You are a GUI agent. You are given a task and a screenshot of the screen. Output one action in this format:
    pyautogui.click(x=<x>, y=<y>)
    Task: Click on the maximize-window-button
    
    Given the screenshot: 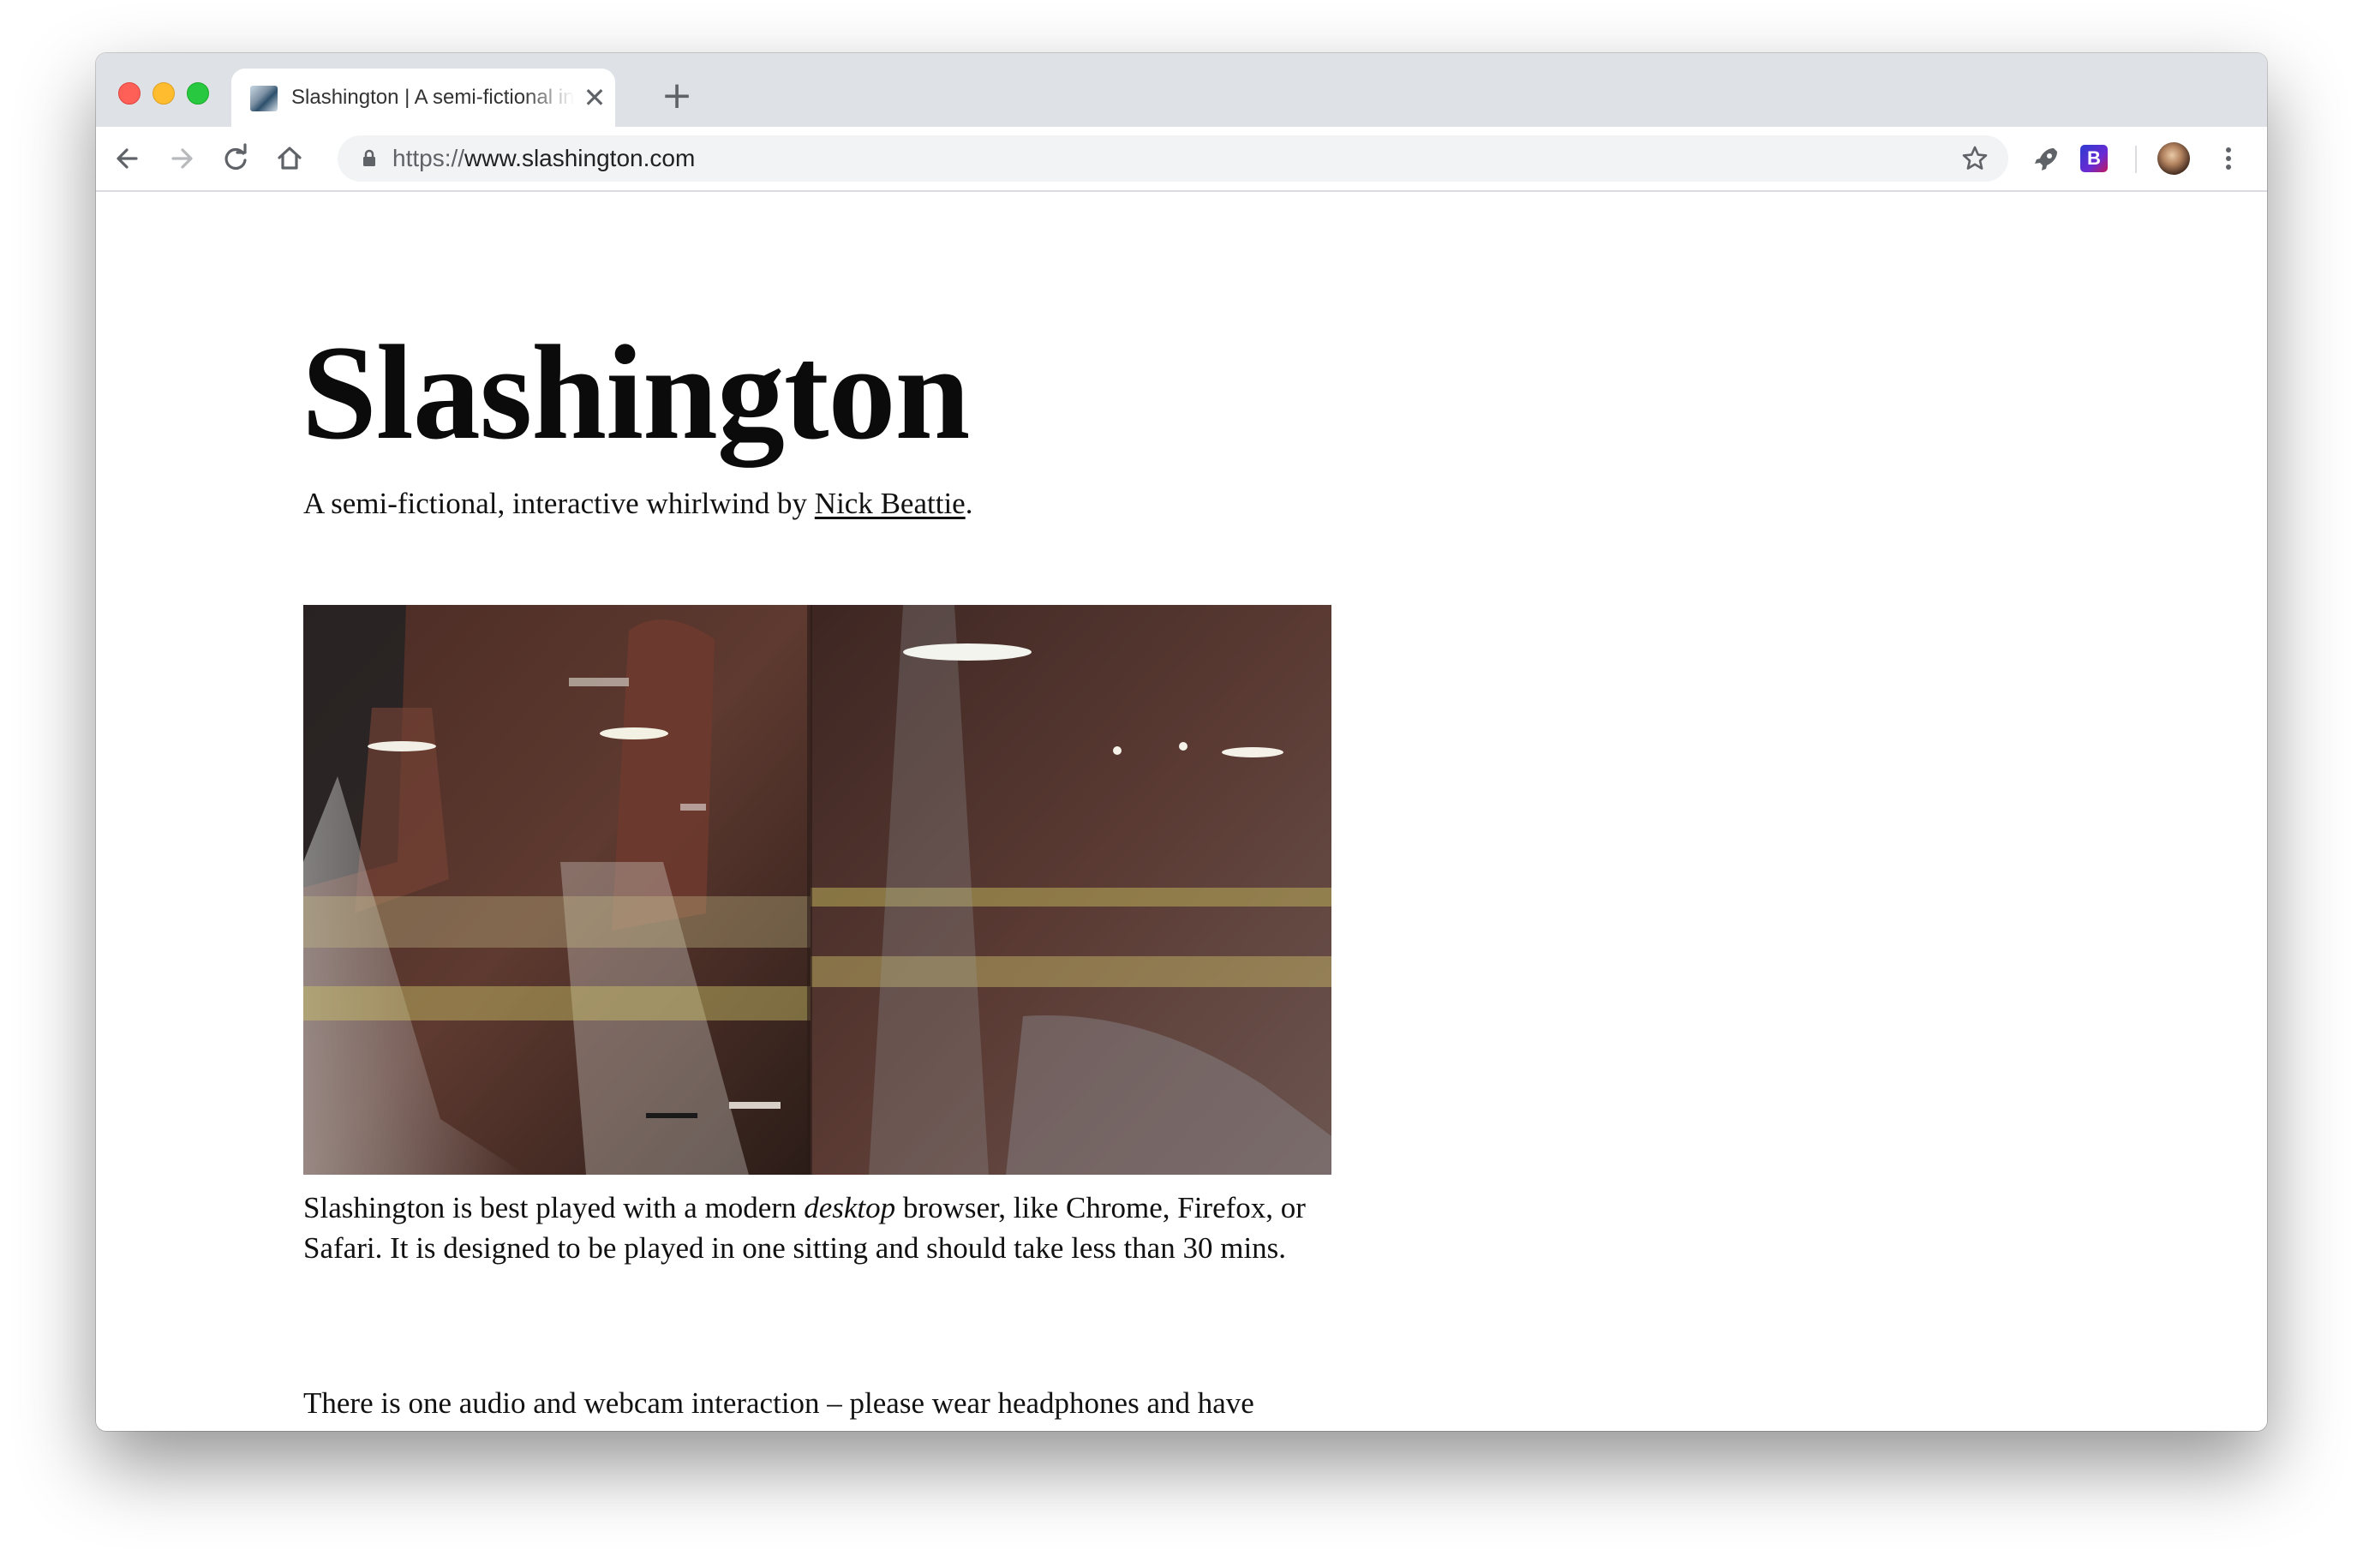 What is the action you would take?
    pyautogui.click(x=198, y=93)
    